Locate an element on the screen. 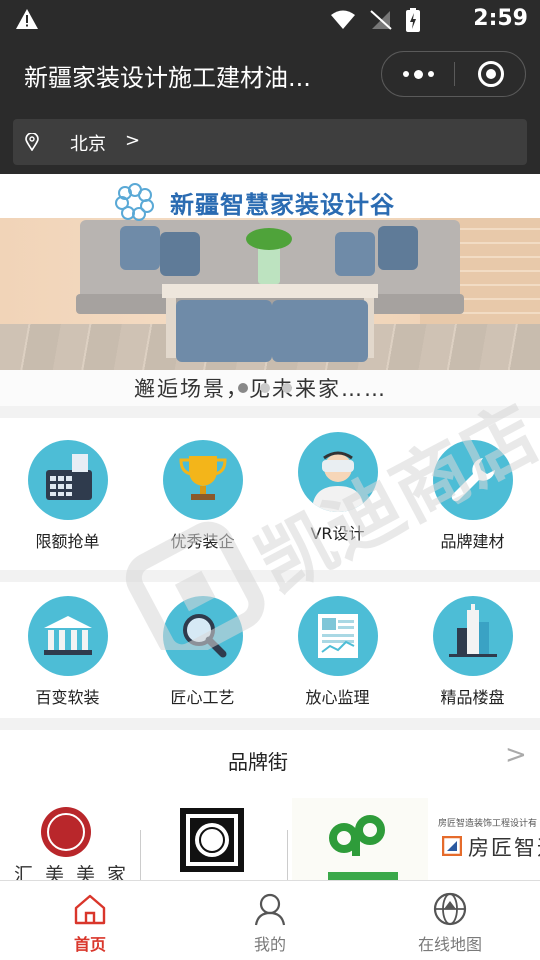 This screenshot has width=540, height=960. menu-item-premium-estates: 精品楼盘 is located at coordinates (472, 650).